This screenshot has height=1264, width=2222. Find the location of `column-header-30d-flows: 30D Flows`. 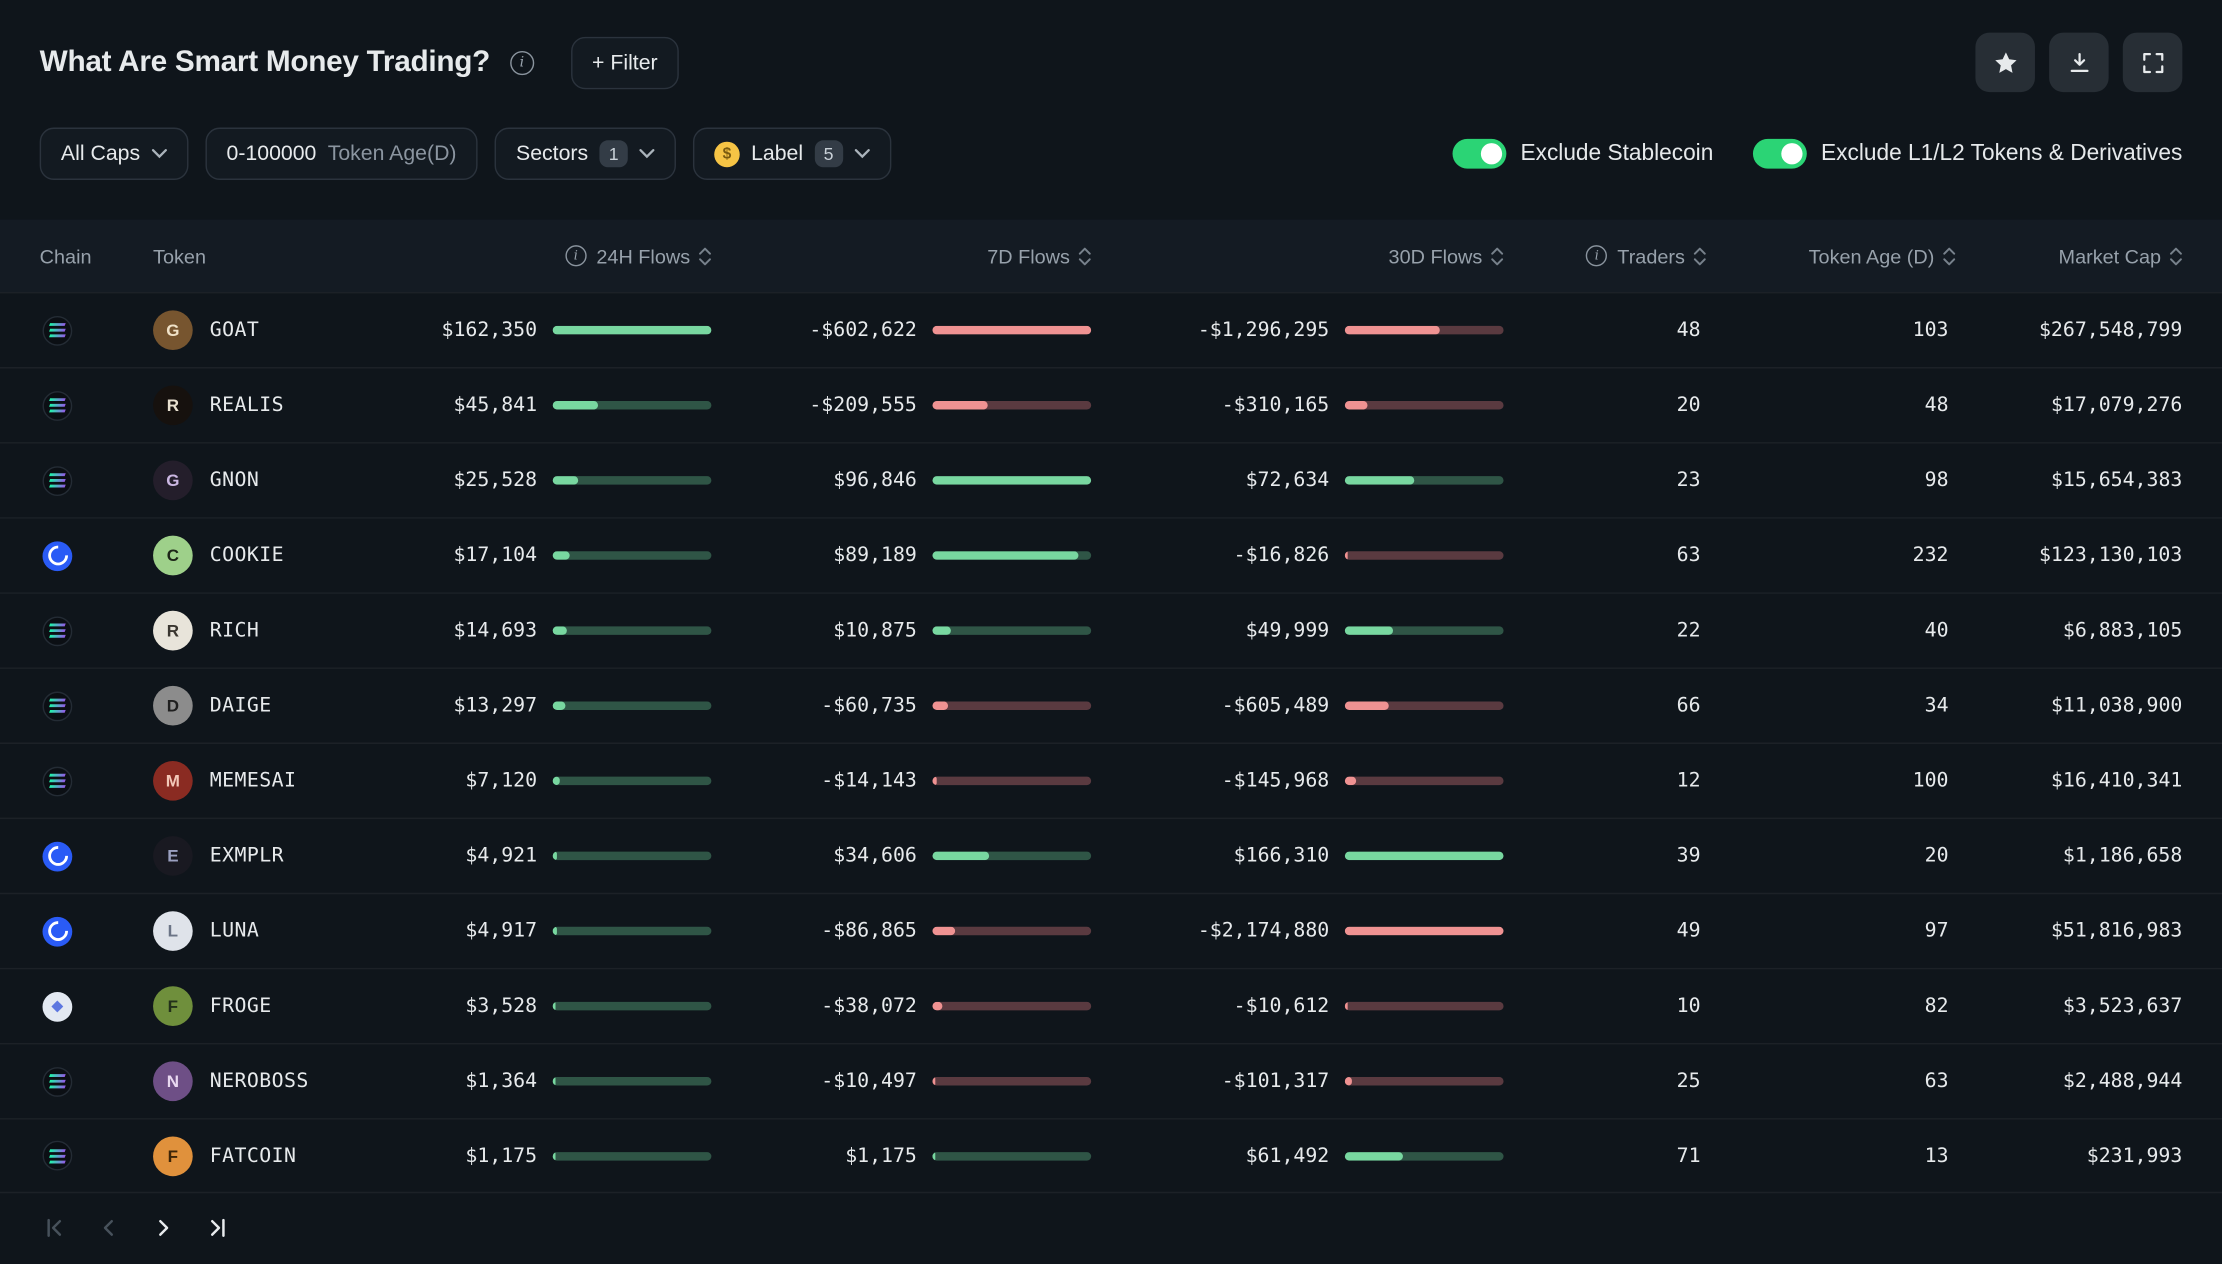

column-header-30d-flows: 30D Flows is located at coordinates (1297, 255).